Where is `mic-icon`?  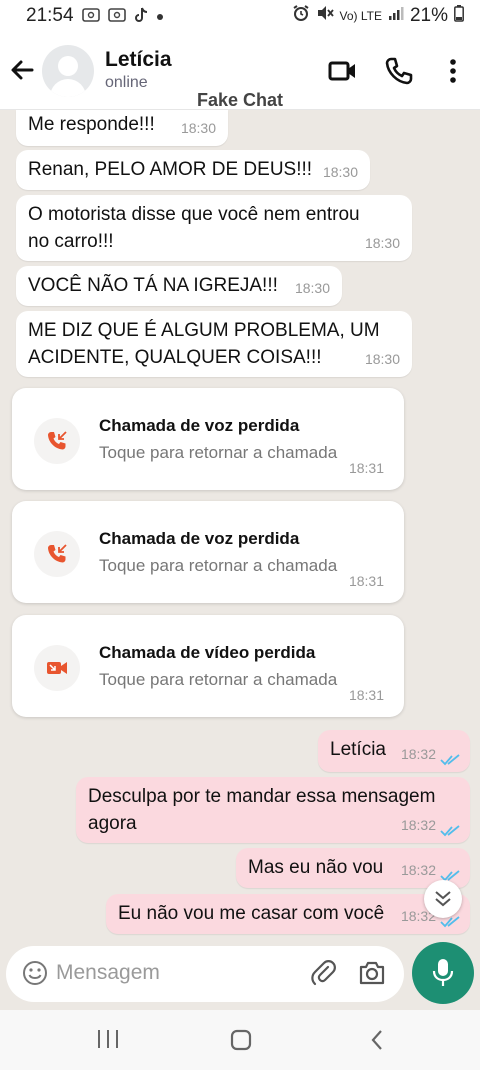 mic-icon is located at coordinates (443, 972).